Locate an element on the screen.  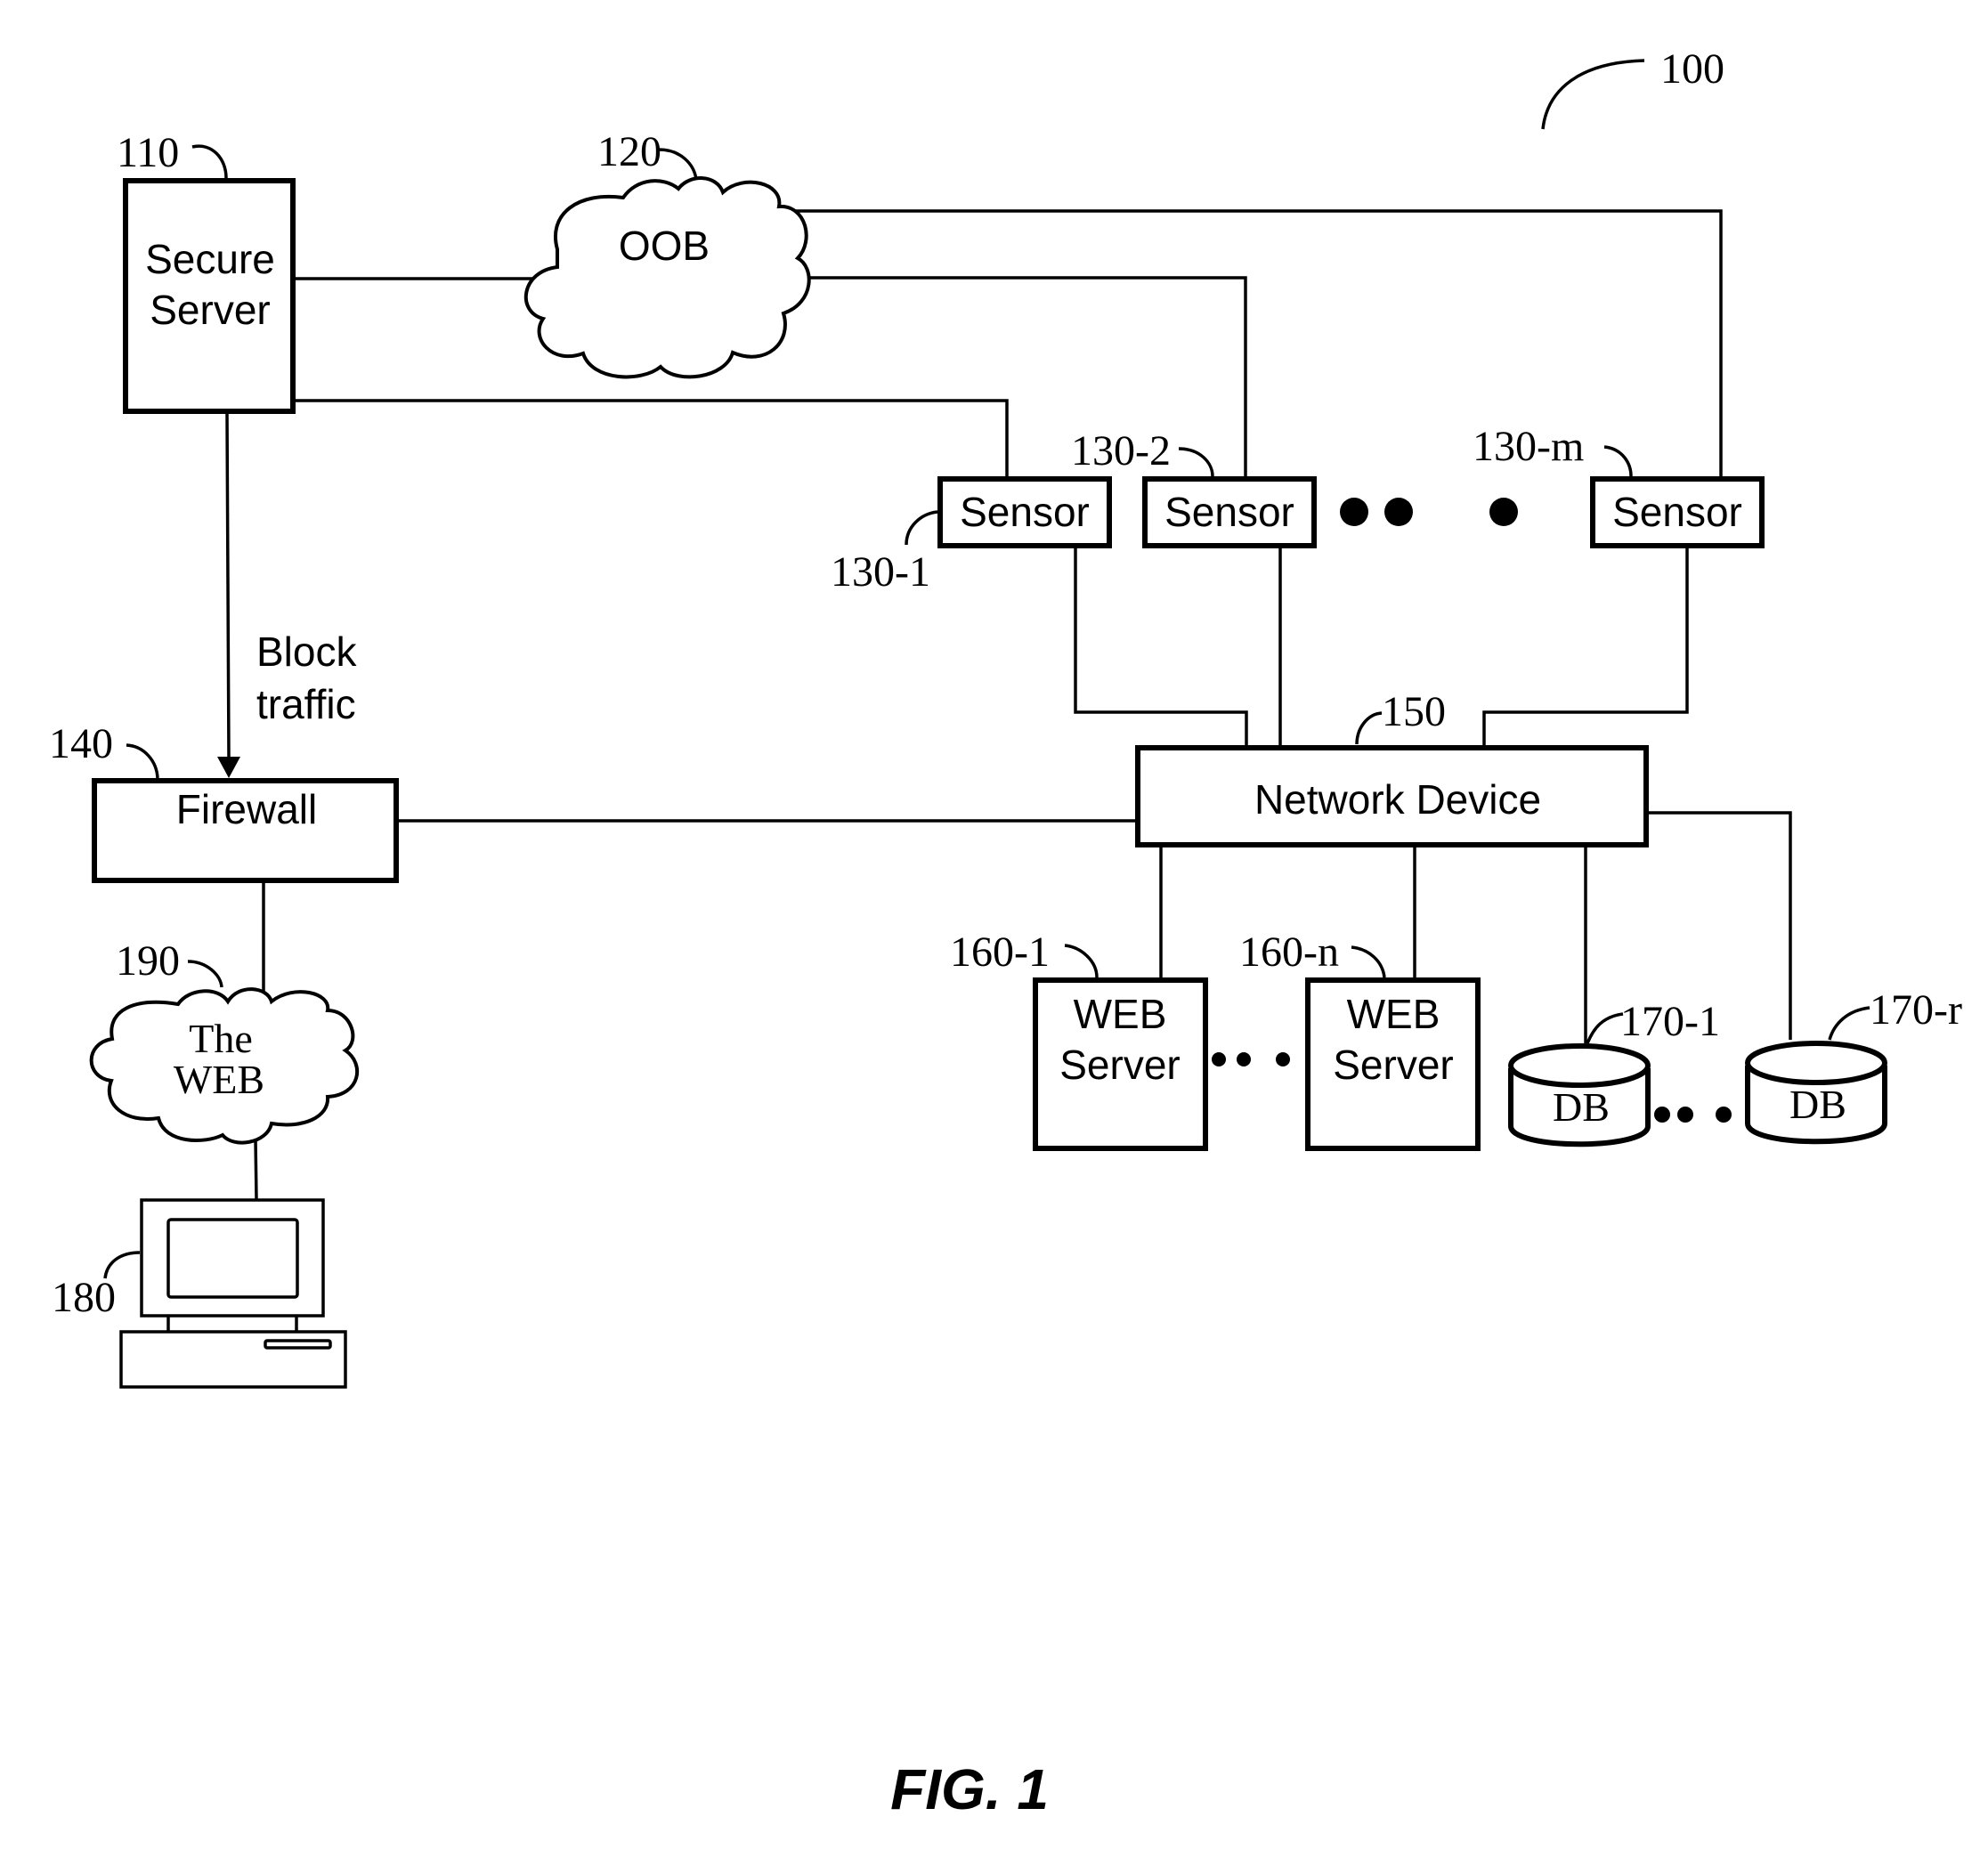
web-server-ellipsis is located at coordinates (1251, 1059).